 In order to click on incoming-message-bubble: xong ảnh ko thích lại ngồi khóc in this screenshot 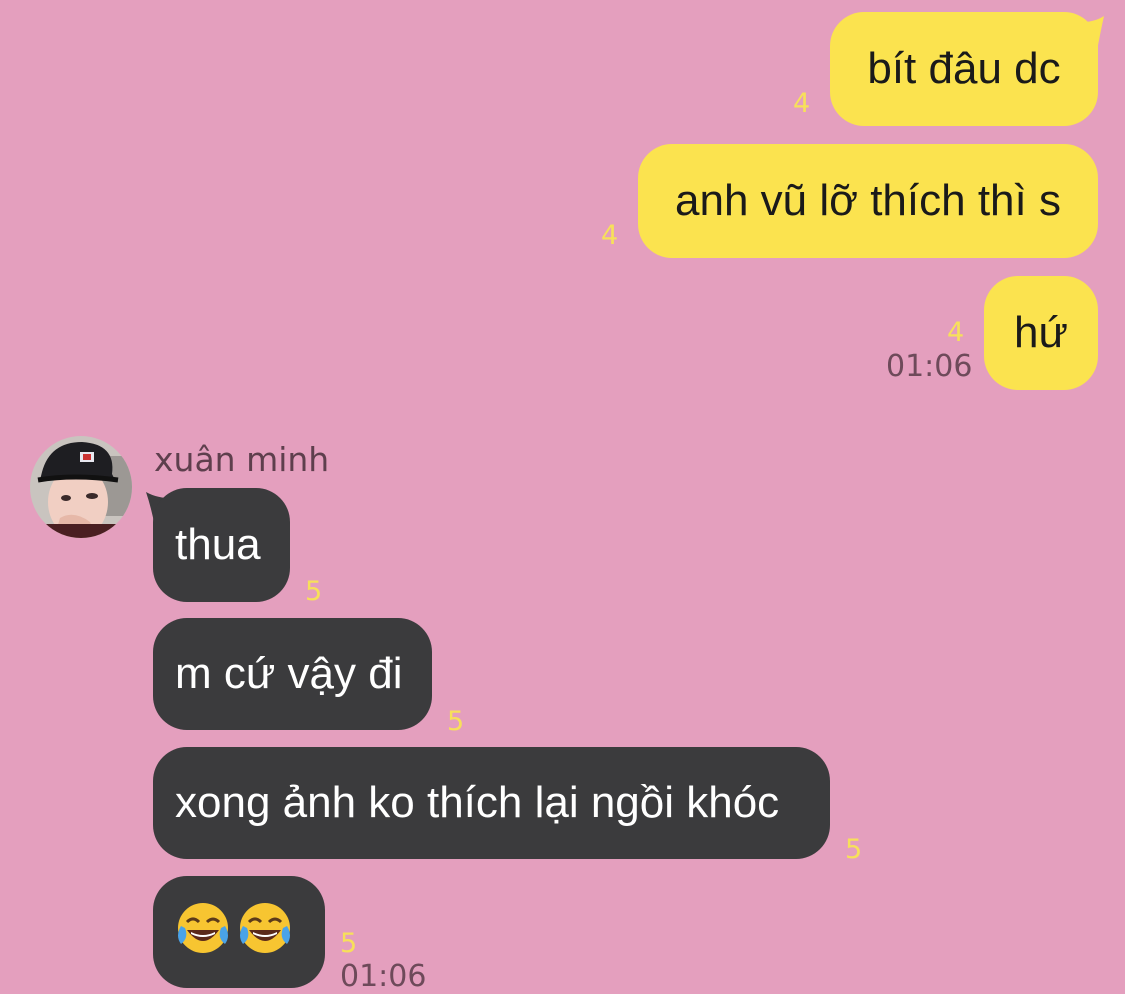, I will do `click(491, 803)`.